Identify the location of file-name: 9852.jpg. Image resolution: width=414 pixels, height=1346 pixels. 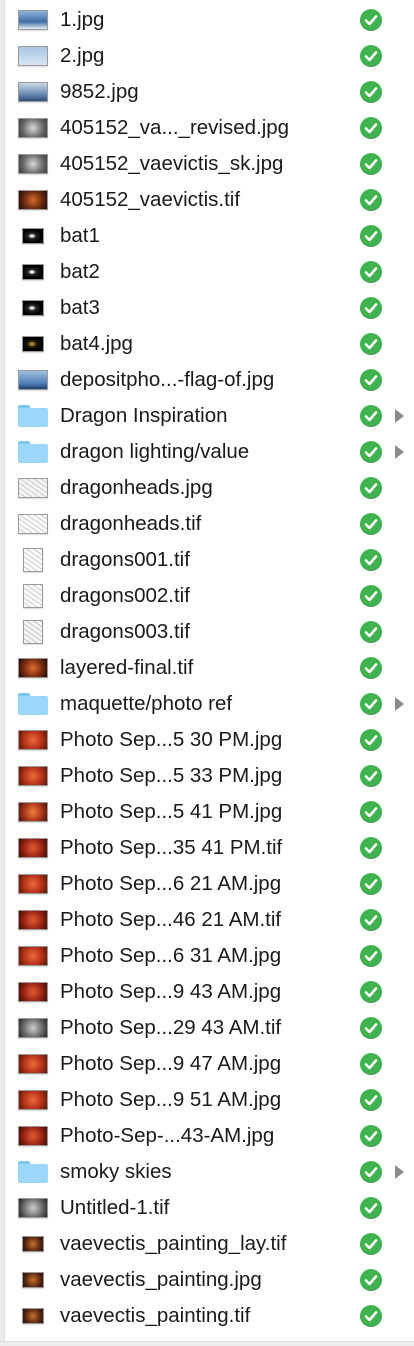
(99, 91).